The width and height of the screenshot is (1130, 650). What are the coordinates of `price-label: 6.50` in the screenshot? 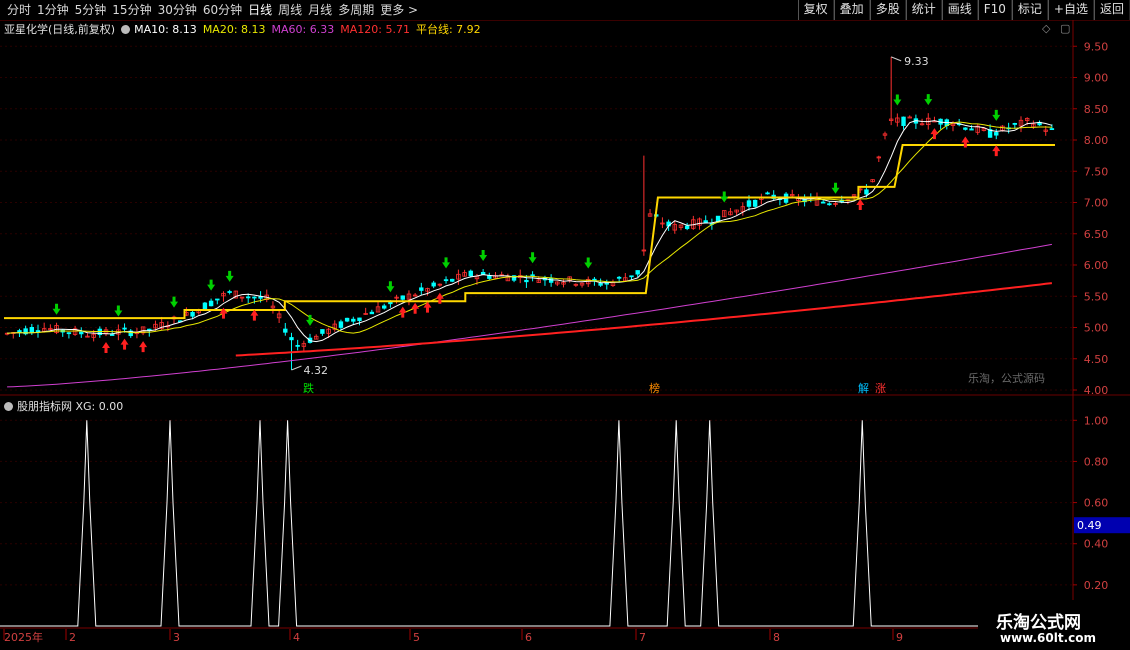 It's located at (1096, 234).